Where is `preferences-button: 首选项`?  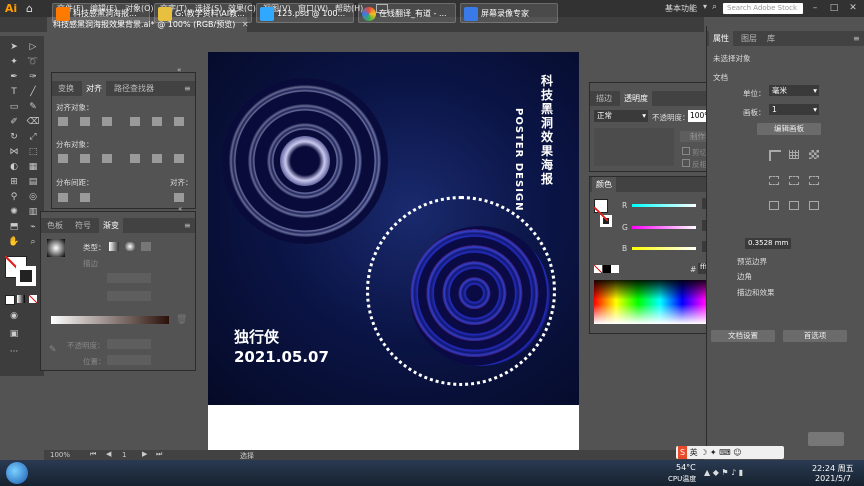
preferences-button: 首选项 is located at coordinates (815, 336).